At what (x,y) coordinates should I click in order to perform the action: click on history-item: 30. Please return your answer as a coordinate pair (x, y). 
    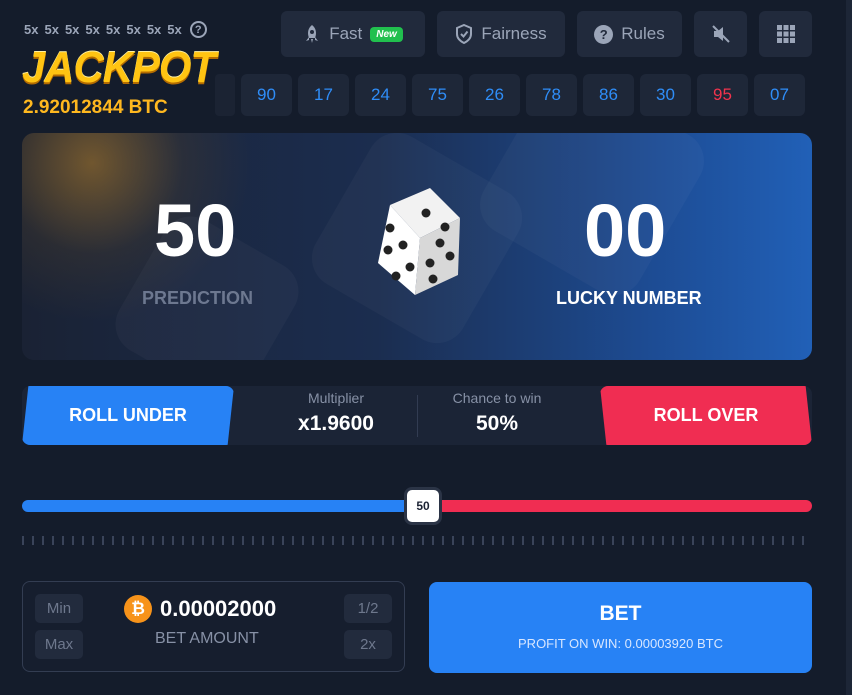
    Looking at the image, I should click on (665, 95).